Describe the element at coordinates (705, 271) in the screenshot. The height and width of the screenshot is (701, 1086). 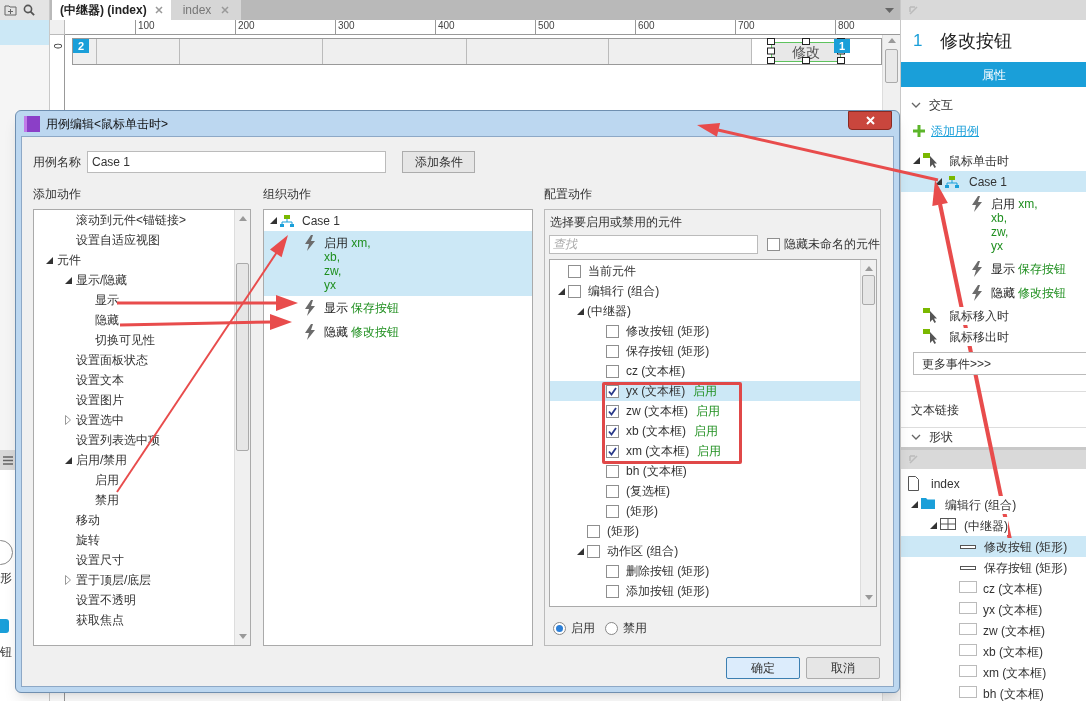
I see `tree-item: 当前元件` at that location.